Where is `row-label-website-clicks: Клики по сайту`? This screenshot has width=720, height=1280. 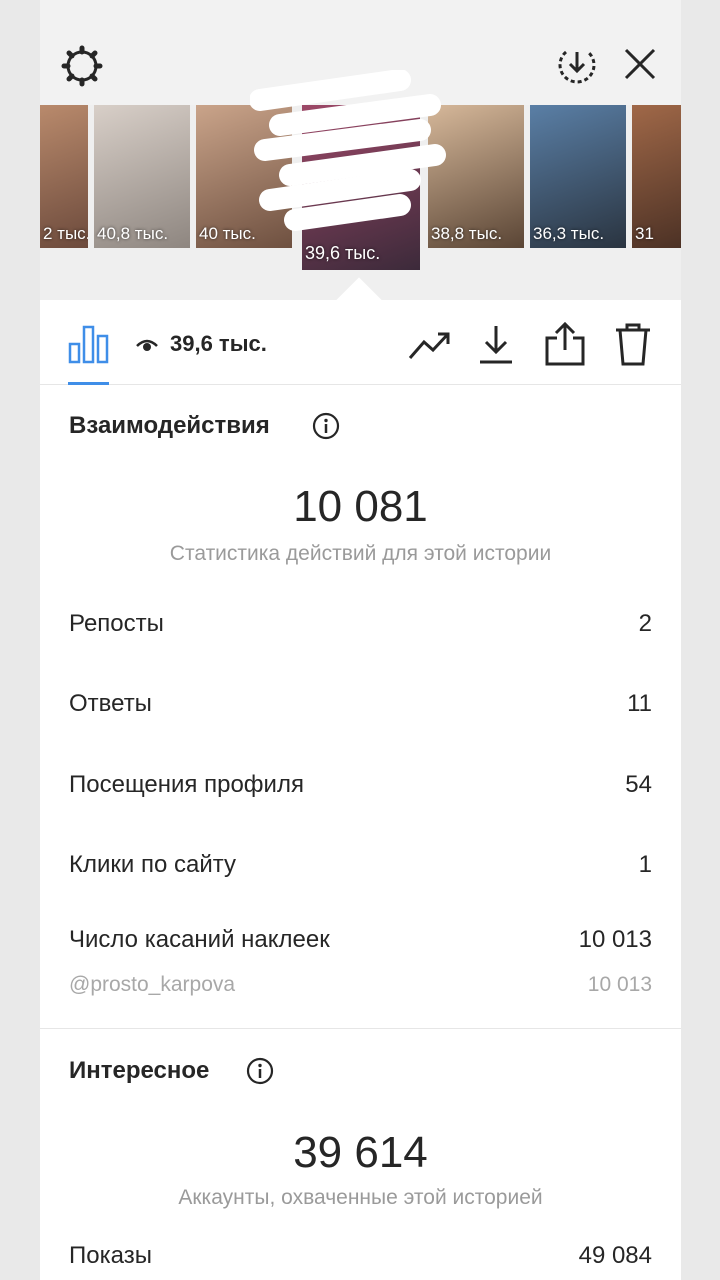 row-label-website-clicks: Клики по сайту is located at coordinates (152, 864).